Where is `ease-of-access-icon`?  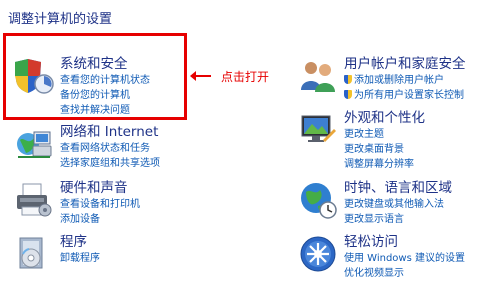
ease-of-access-icon is located at coordinates (318, 254).